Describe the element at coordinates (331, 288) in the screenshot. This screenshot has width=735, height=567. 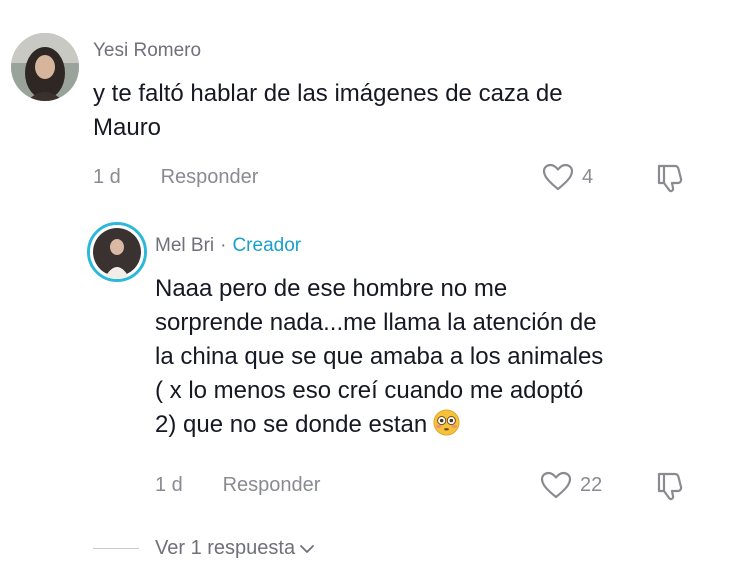
I see `comment-text-line: Naaa pero de ese hombre no me` at that location.